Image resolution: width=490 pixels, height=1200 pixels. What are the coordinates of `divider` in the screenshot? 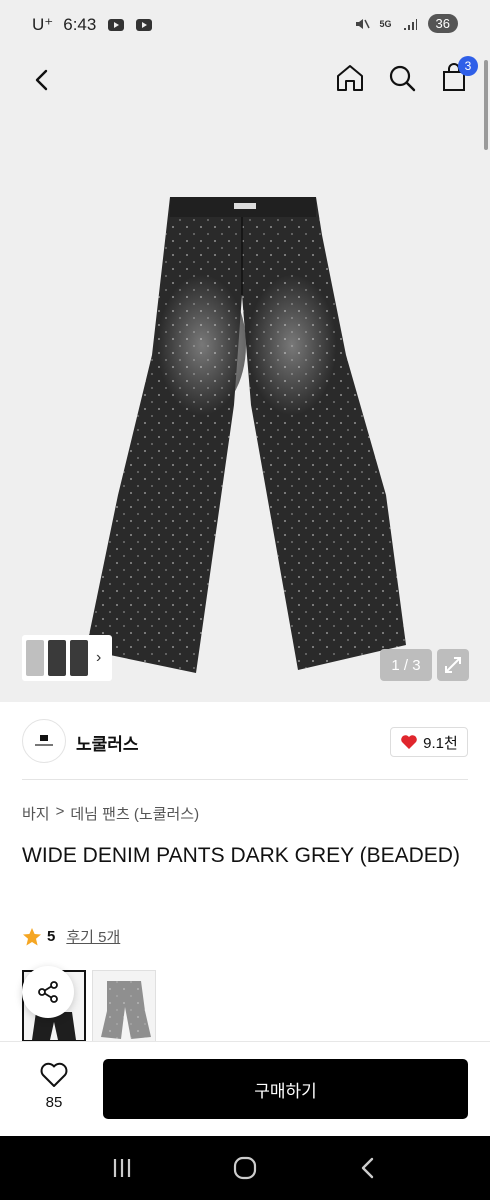 It's located at (245, 779).